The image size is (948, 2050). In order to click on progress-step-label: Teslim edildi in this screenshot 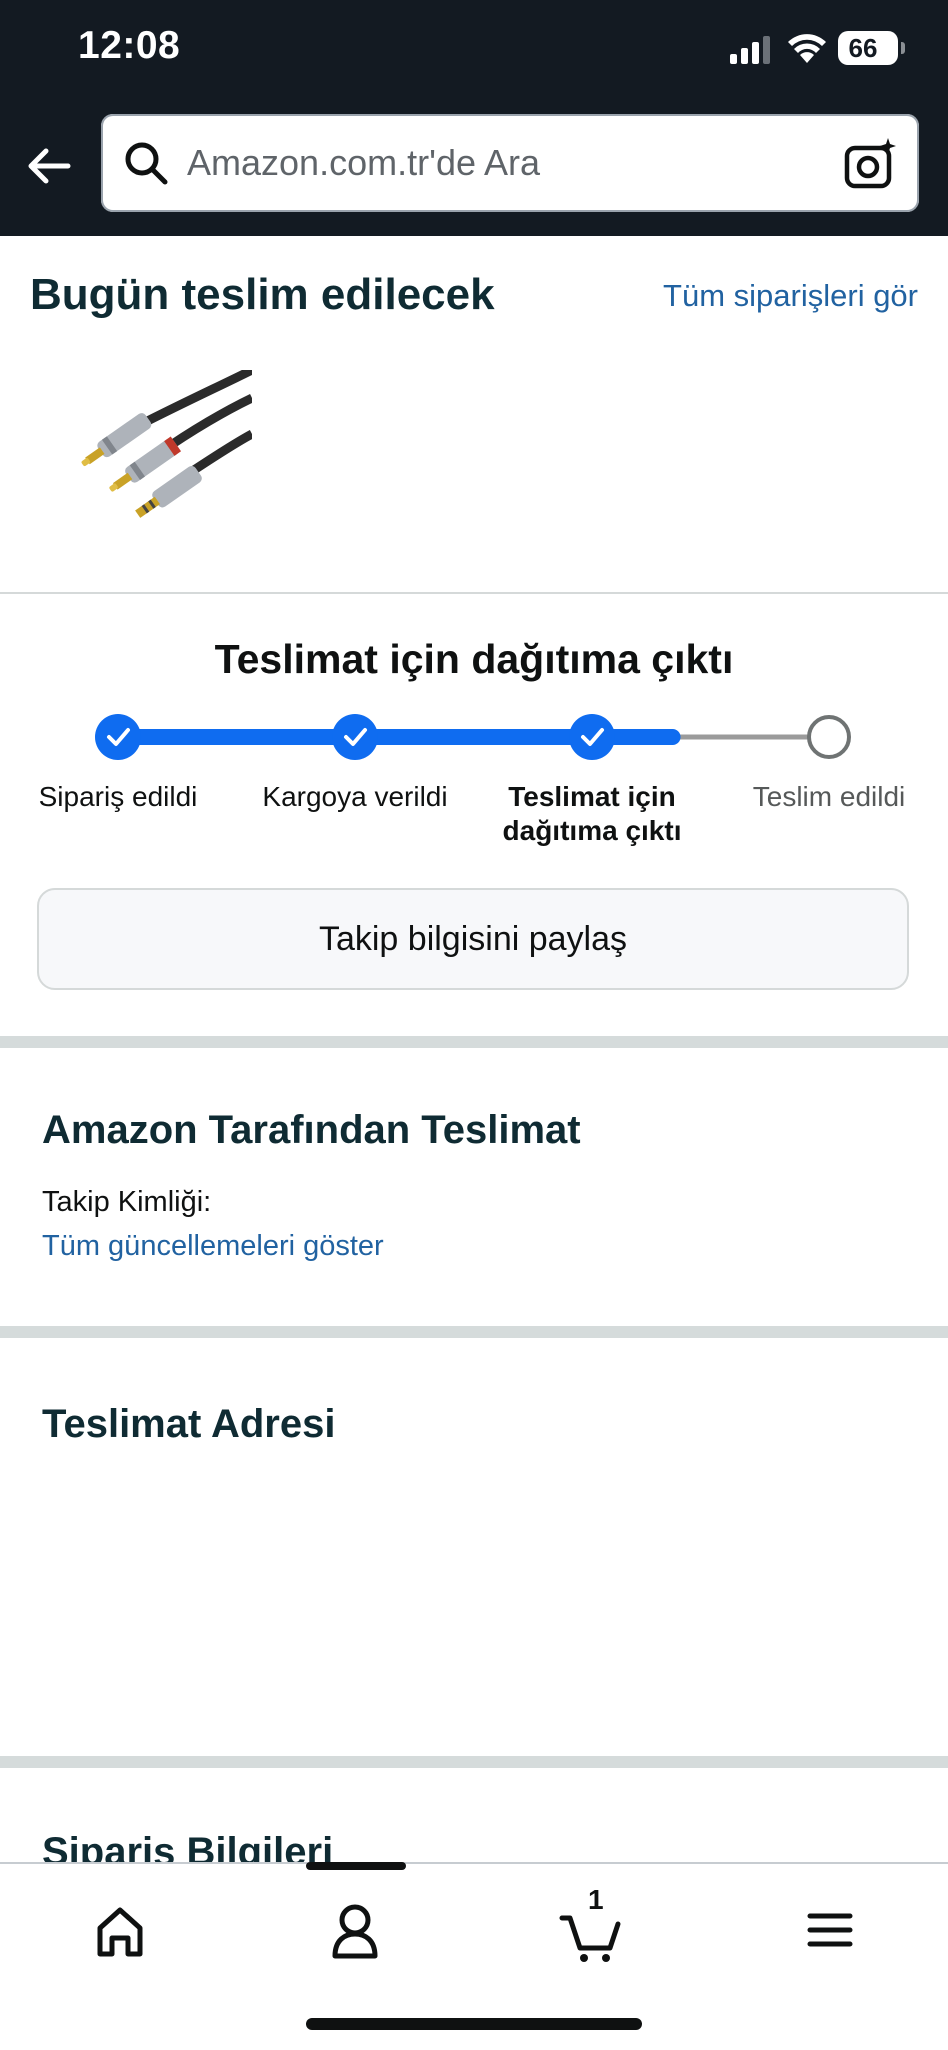, I will do `click(829, 796)`.